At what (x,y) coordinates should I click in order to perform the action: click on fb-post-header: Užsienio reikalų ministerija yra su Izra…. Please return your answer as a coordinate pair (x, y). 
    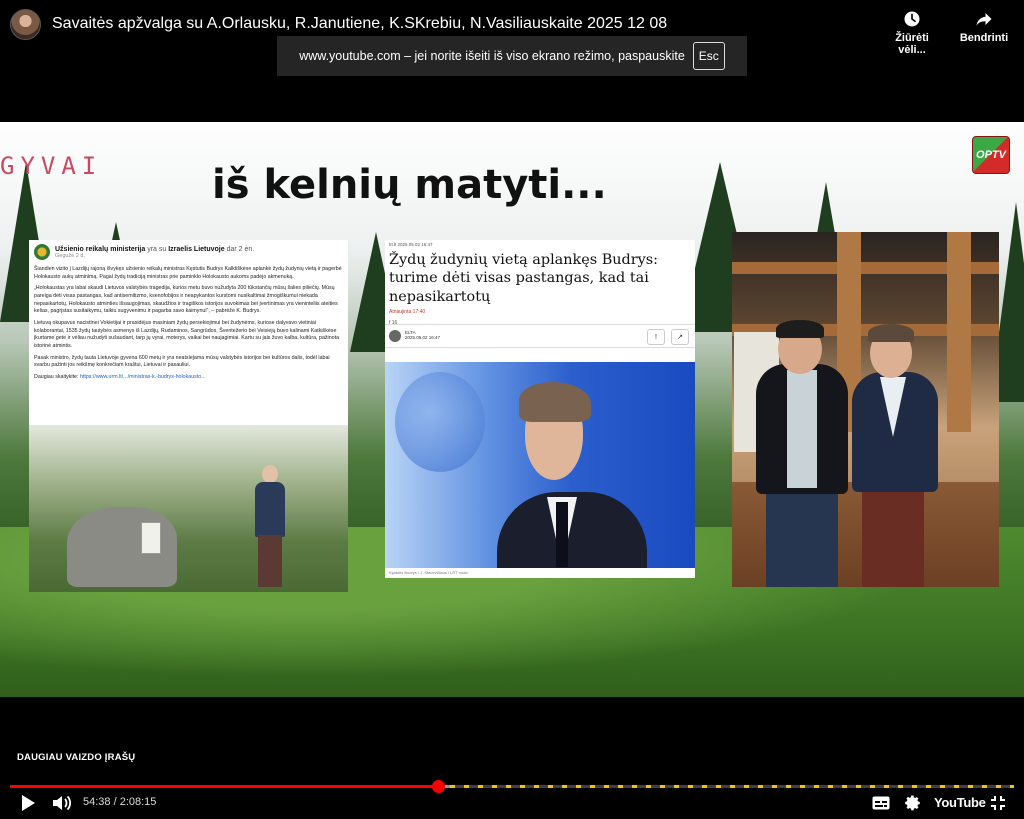
    Looking at the image, I should click on (188, 252).